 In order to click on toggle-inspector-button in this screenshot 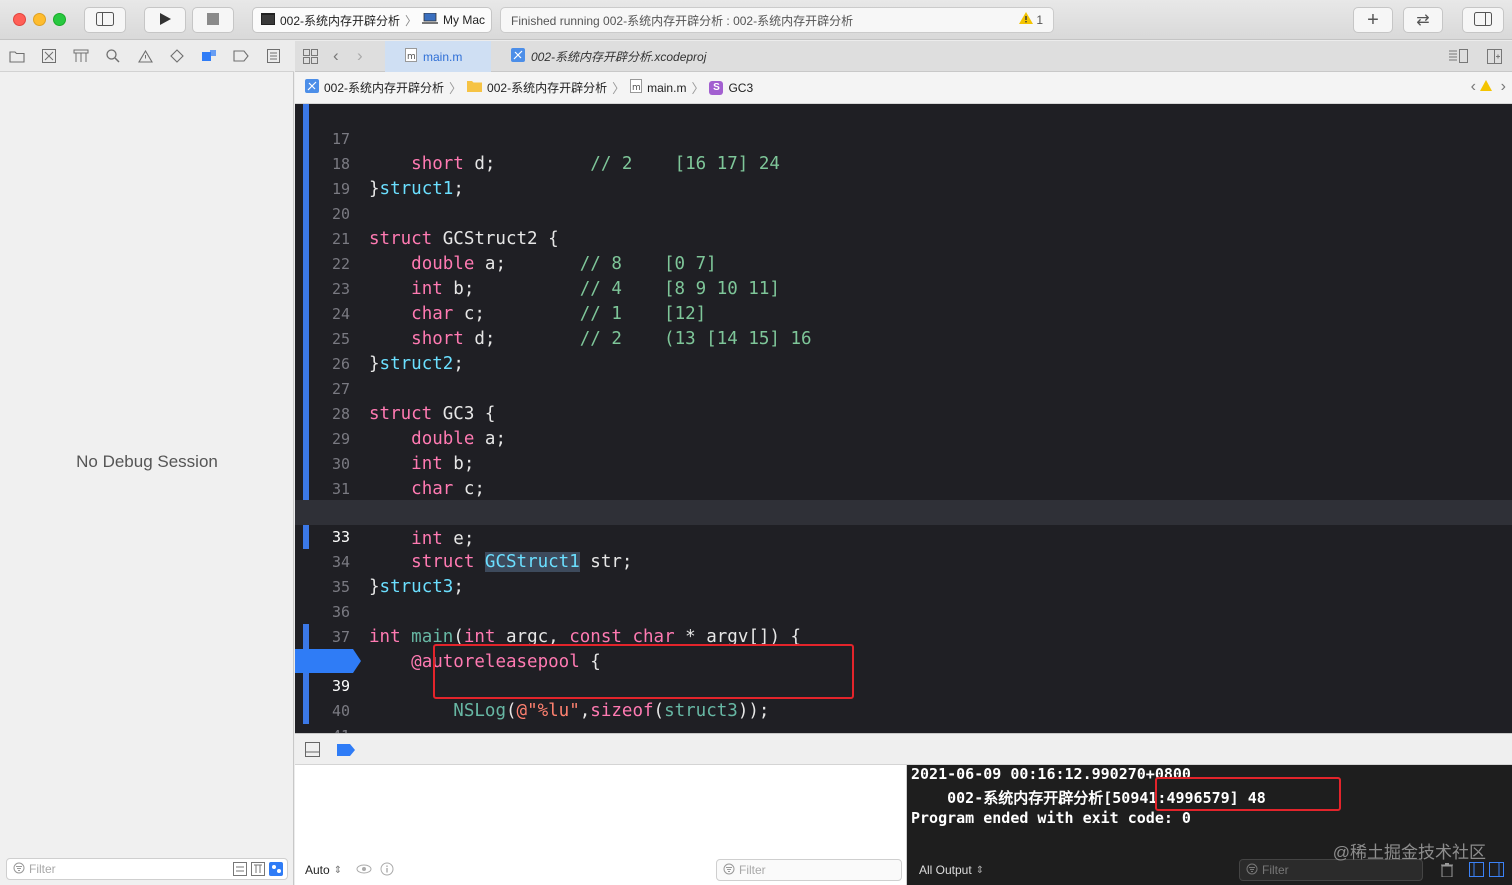, I will do `click(1483, 20)`.